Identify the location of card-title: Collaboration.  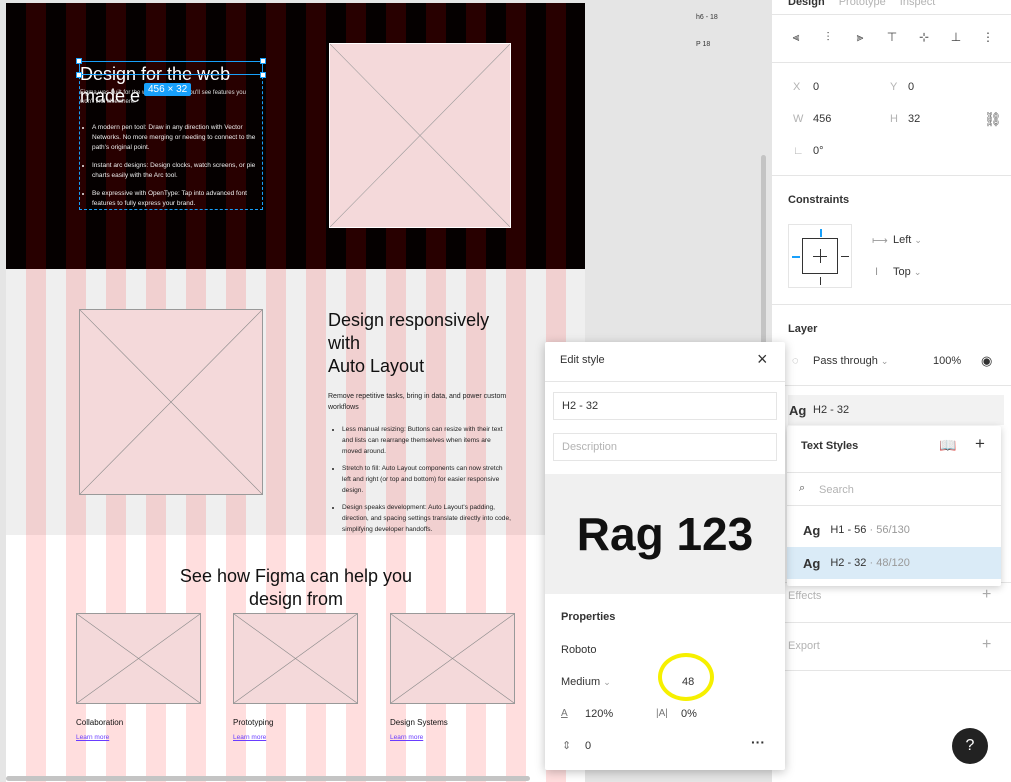
(99, 722).